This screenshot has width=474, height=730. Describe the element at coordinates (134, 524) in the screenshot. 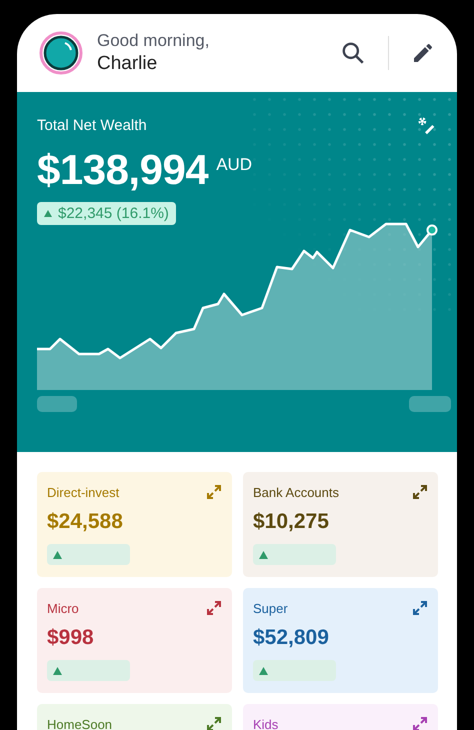

I see `account-card: Direct-invest $24,588` at that location.